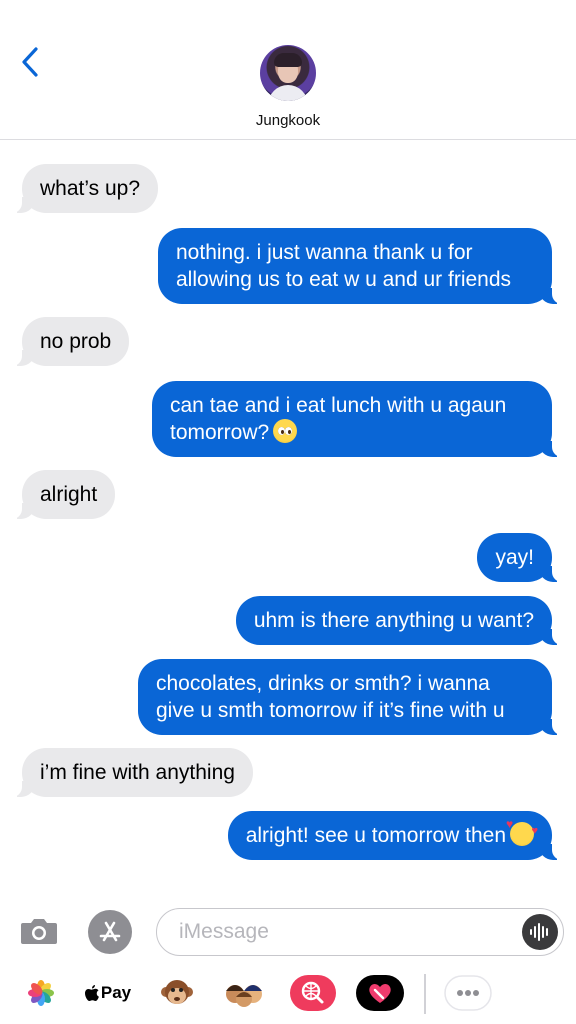 This screenshot has height=1024, width=576. I want to click on message-text: alright, so click(69, 494).